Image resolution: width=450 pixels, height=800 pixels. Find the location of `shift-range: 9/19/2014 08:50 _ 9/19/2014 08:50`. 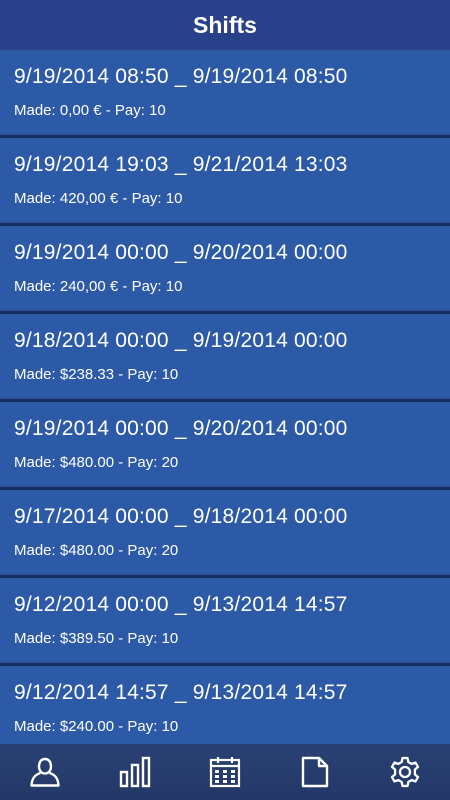

shift-range: 9/19/2014 08:50 _ 9/19/2014 08:50 is located at coordinates (181, 76).